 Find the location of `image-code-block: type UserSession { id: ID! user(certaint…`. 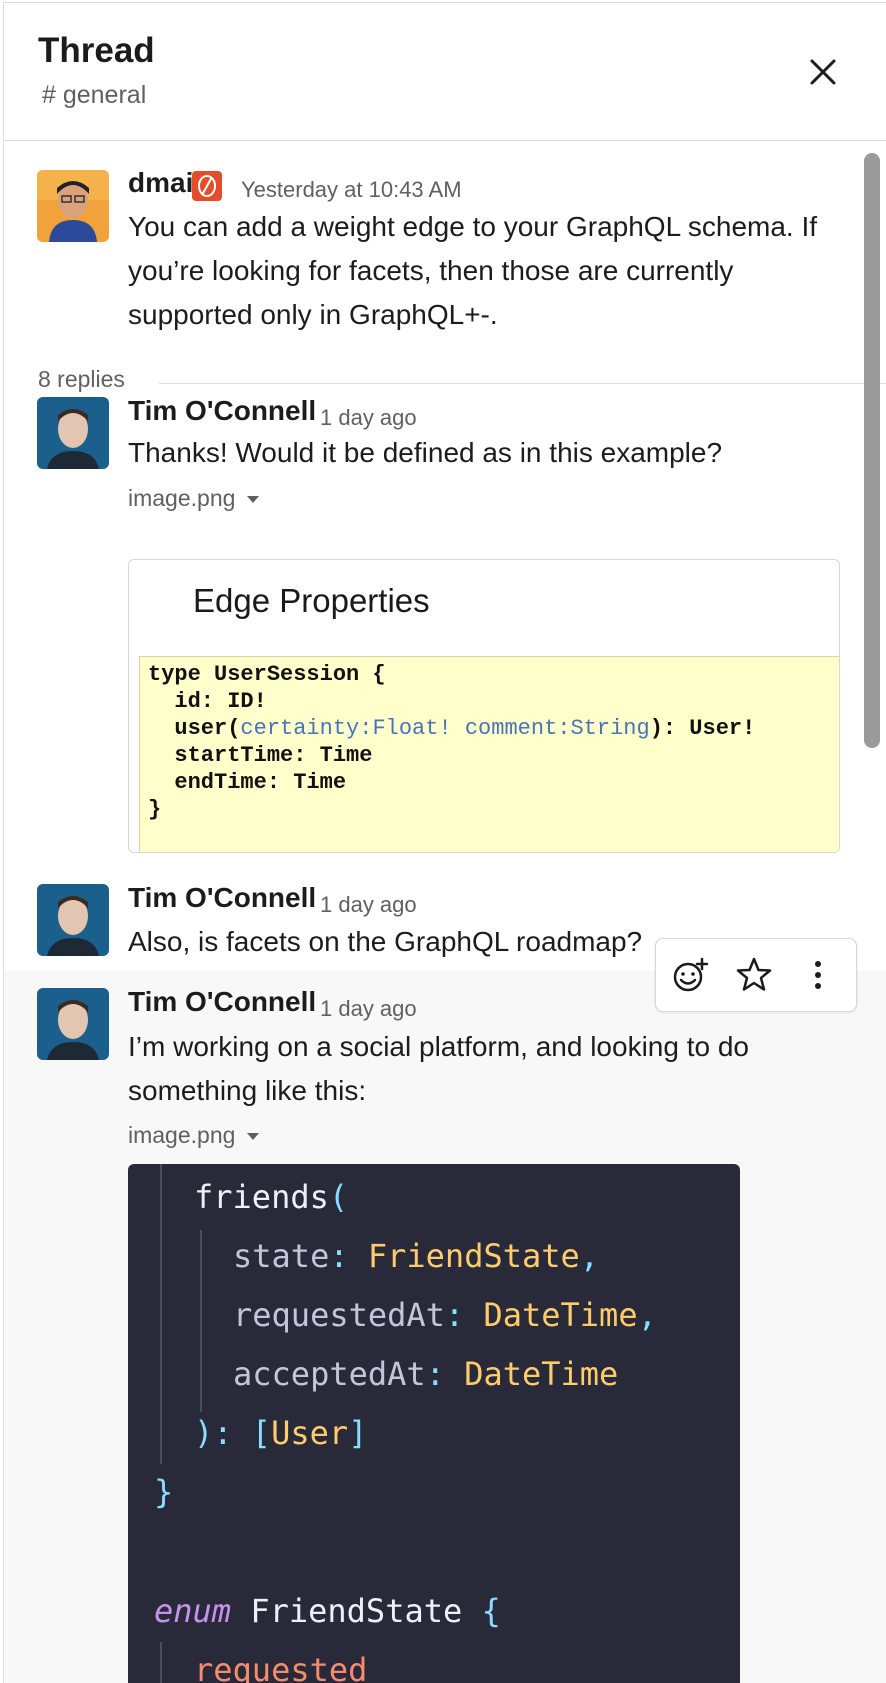

image-code-block: type UserSession { id: ID! user(certaint… is located at coordinates (489, 754).